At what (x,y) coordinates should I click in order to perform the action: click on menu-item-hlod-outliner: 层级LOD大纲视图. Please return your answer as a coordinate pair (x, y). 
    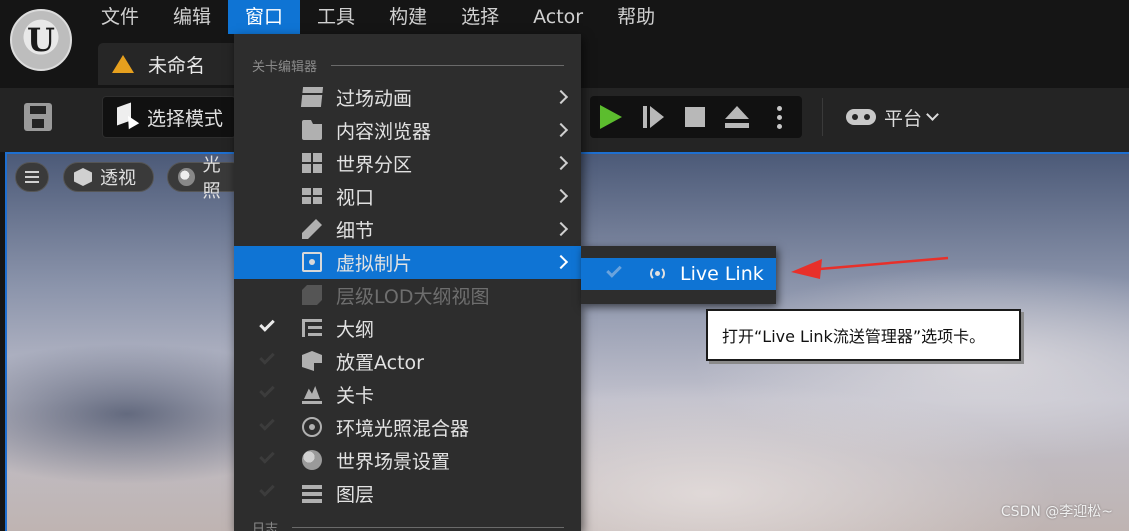
    Looking at the image, I should click on (407, 295).